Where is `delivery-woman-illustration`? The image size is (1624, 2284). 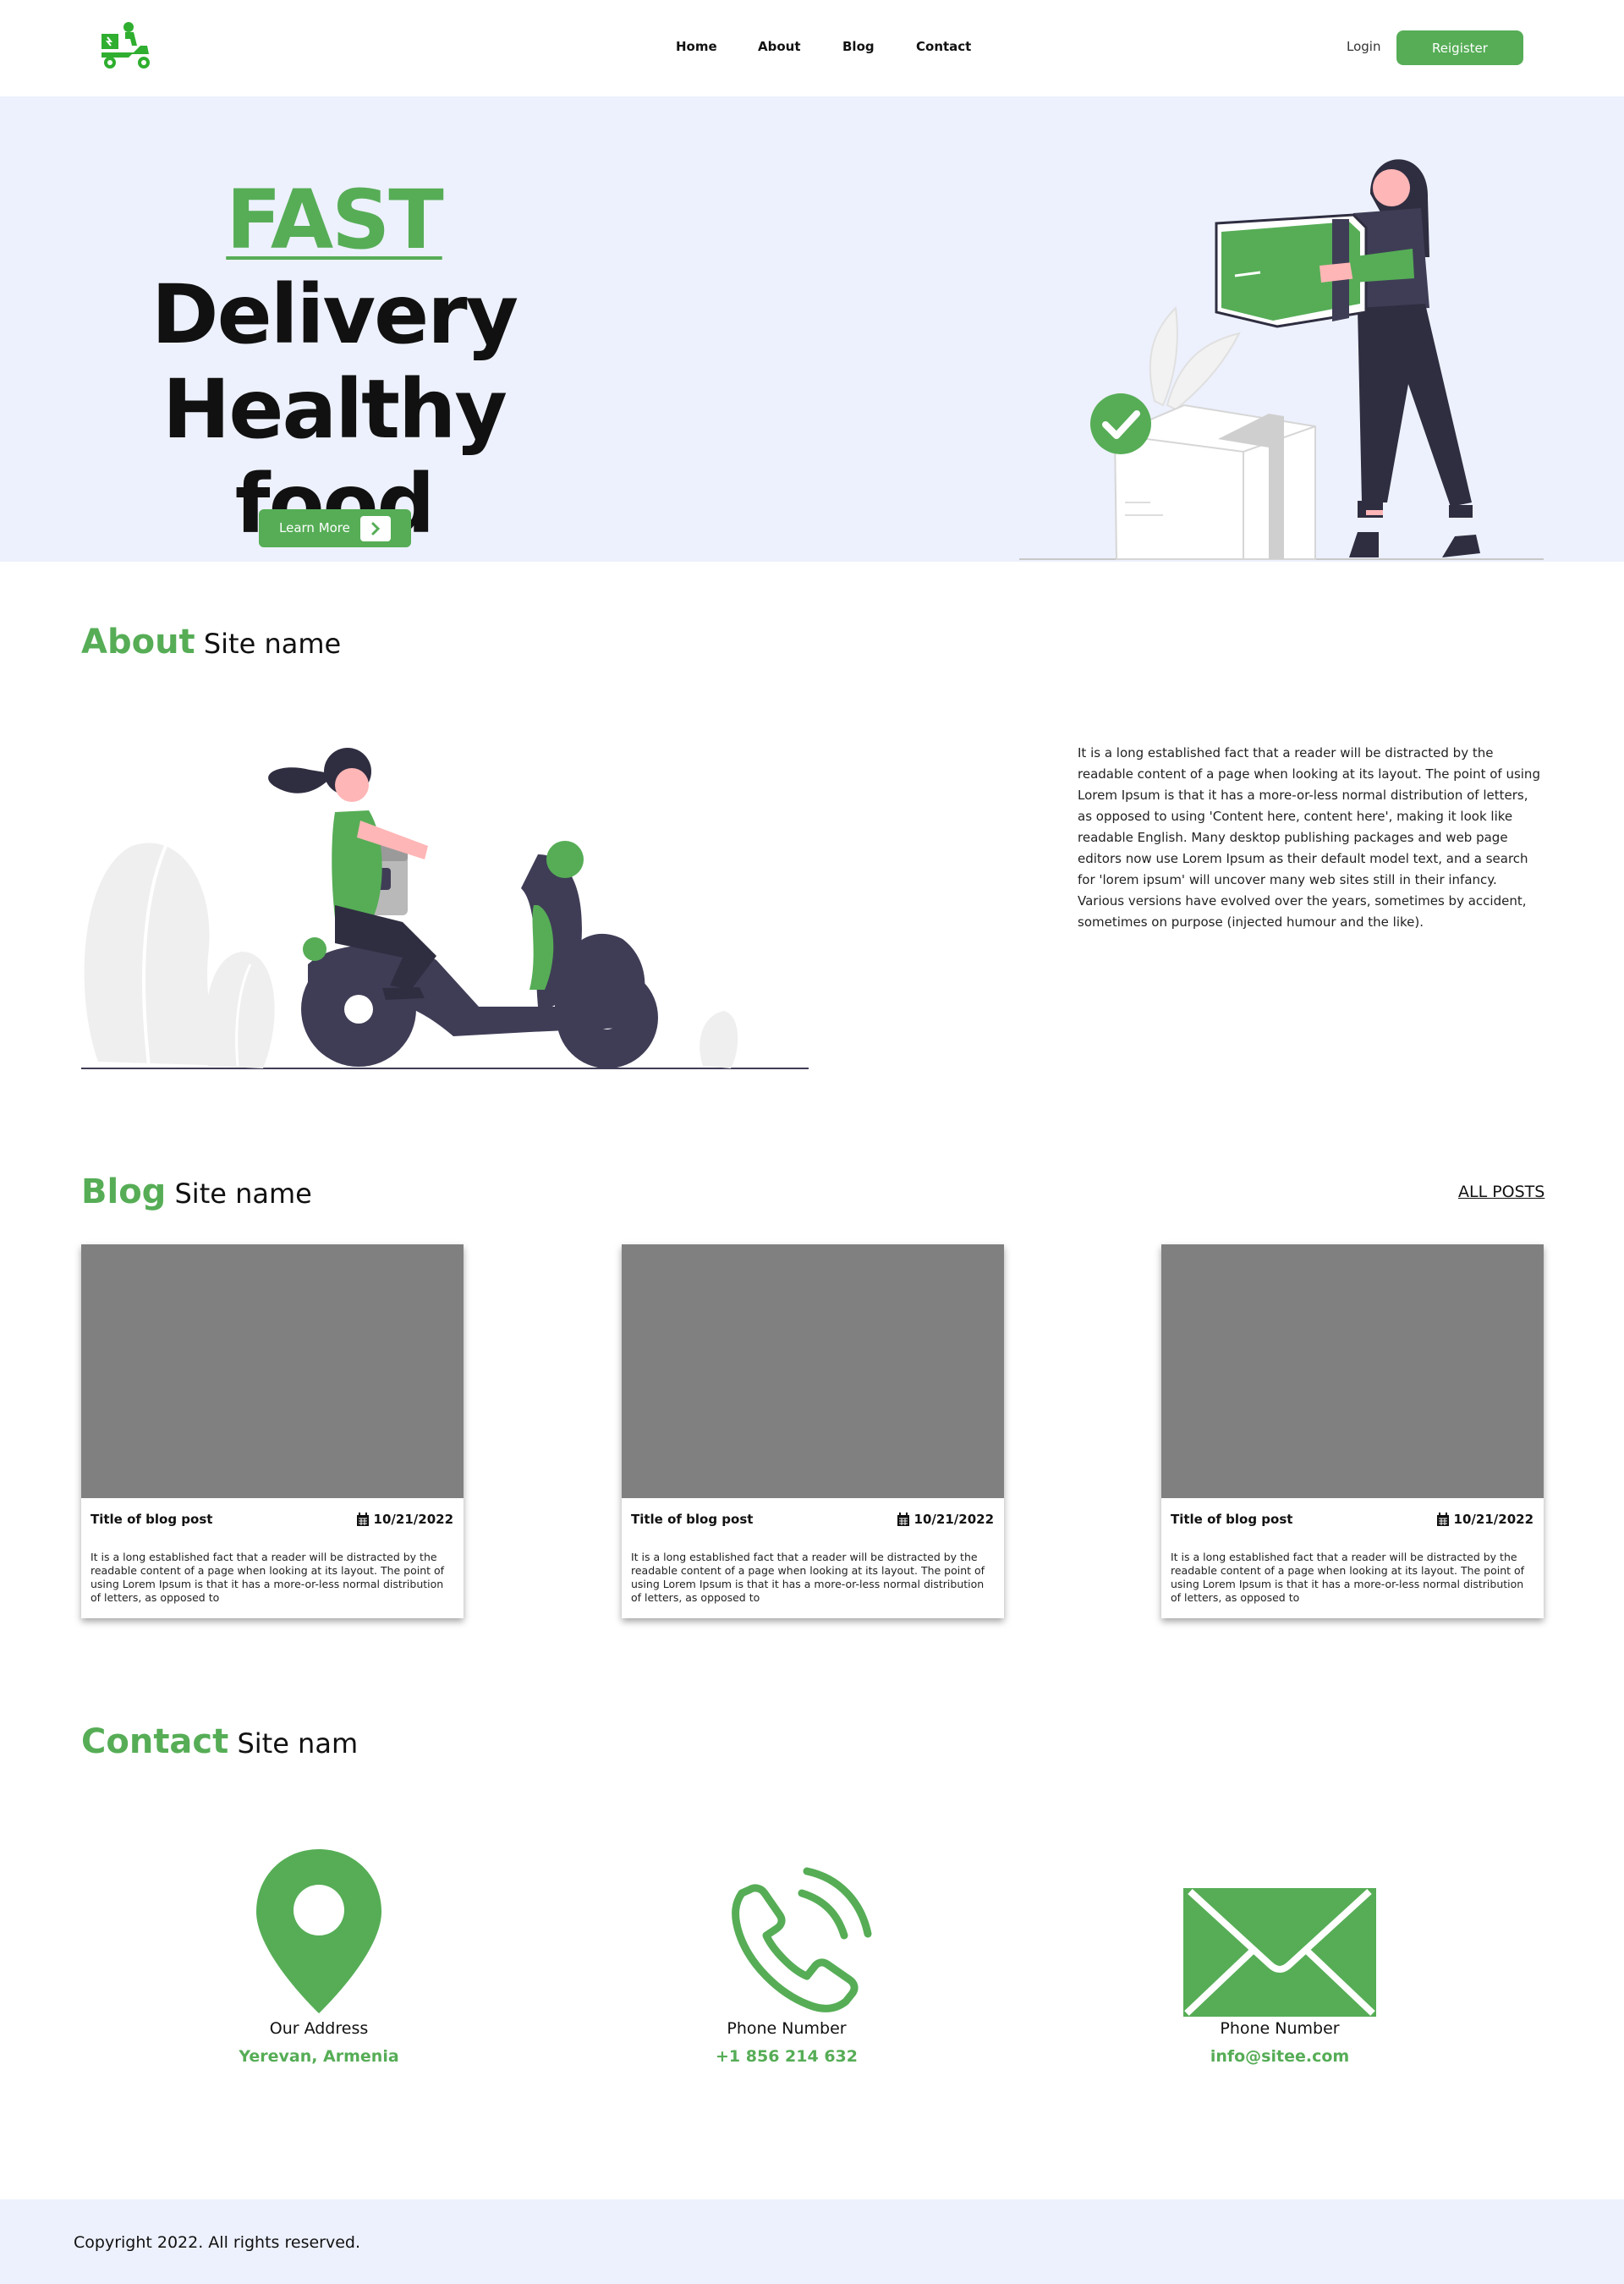 delivery-woman-illustration is located at coordinates (1282, 360).